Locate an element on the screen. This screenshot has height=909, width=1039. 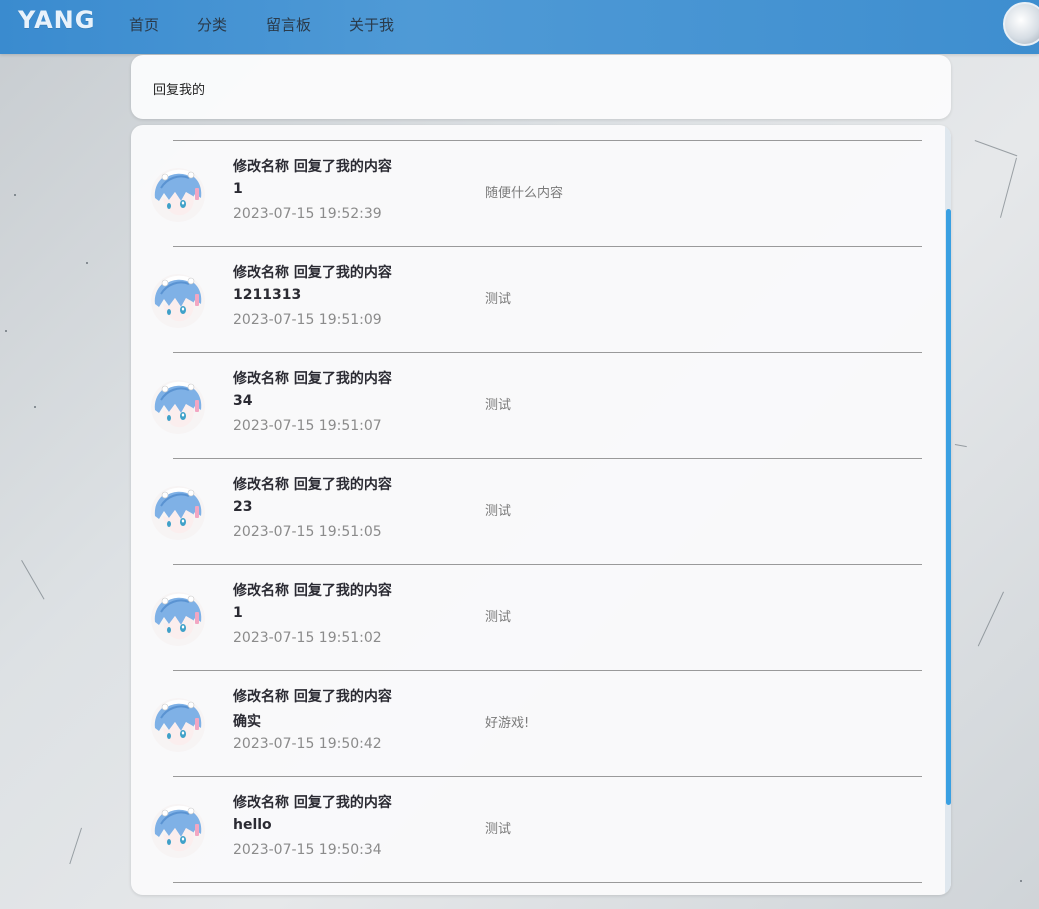
page-header-card: 回复我的 is located at coordinates (541, 87).